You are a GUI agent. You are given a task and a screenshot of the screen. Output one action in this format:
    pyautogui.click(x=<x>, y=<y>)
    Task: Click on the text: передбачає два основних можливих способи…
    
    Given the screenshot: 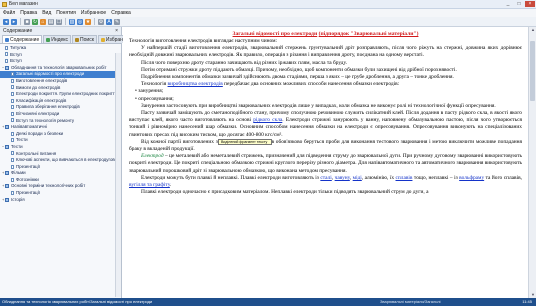 What is the action you would take?
    pyautogui.click(x=312, y=84)
    